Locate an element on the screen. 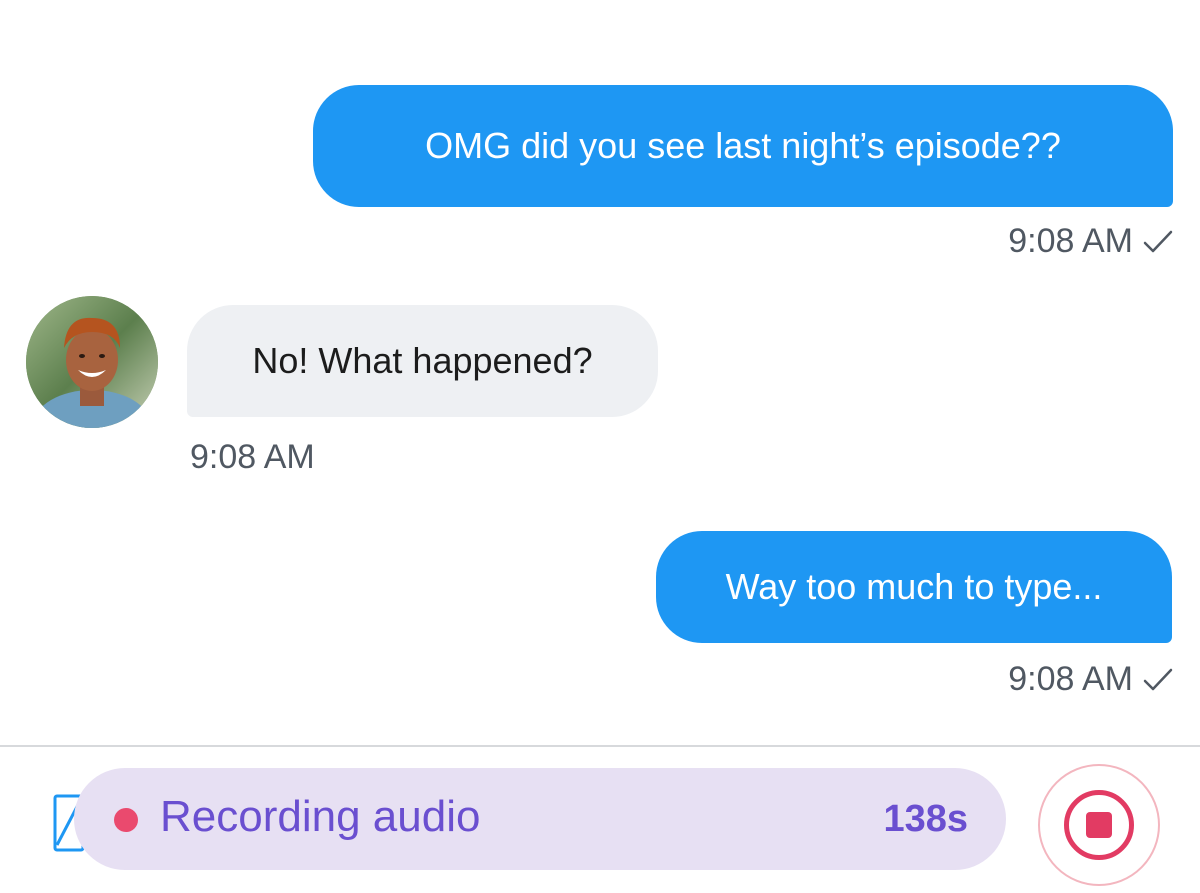  message-text: No! What happened? is located at coordinates (422, 360).